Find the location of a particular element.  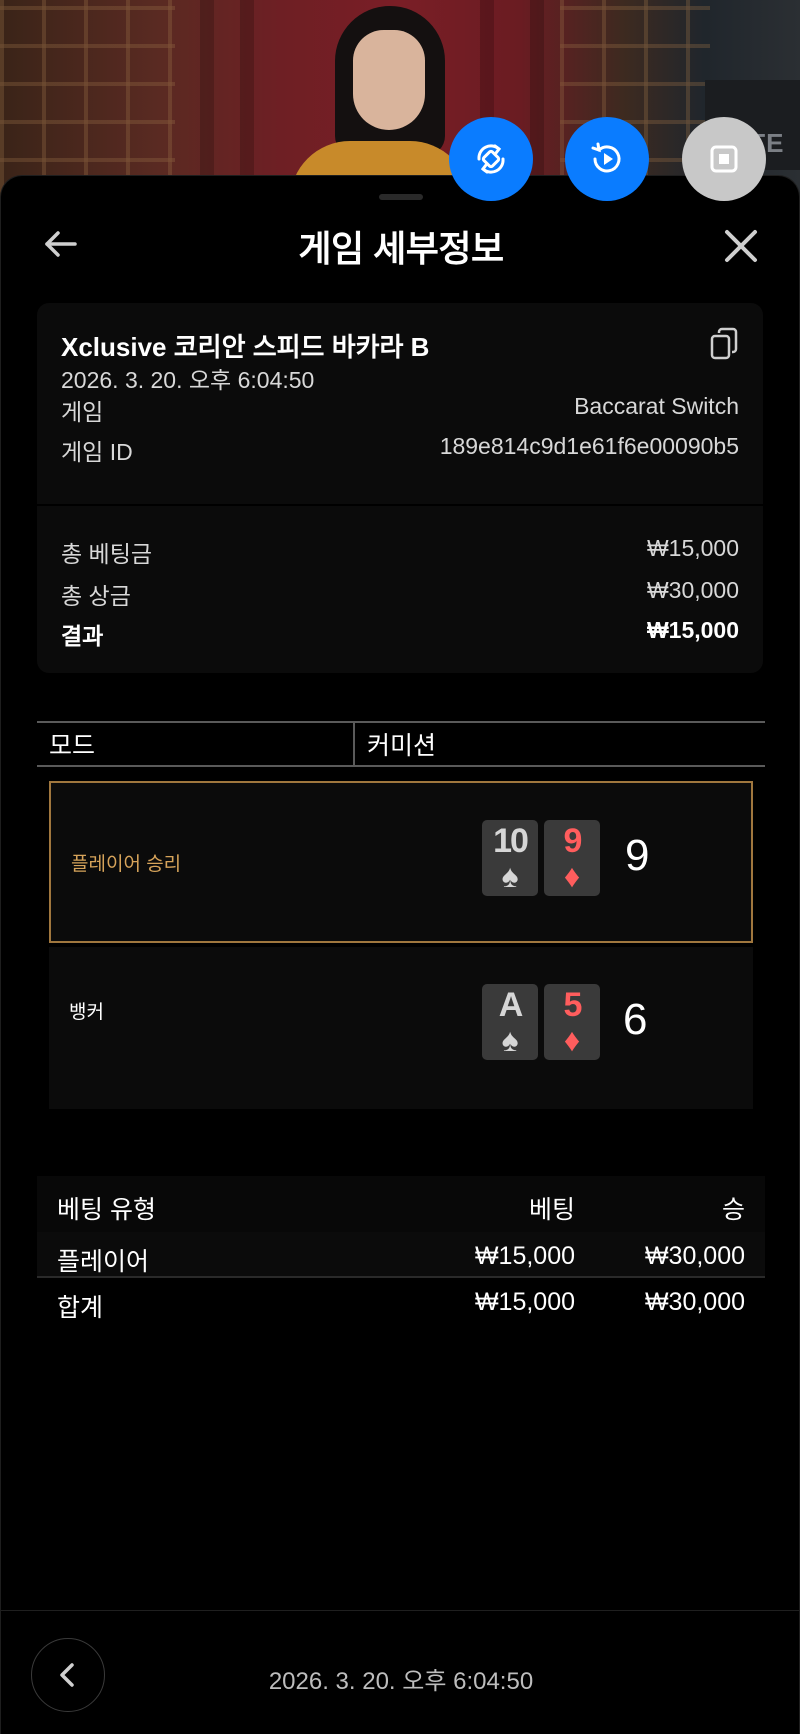

game-row: 게임 Baccarat Switch is located at coordinates (400, 410).